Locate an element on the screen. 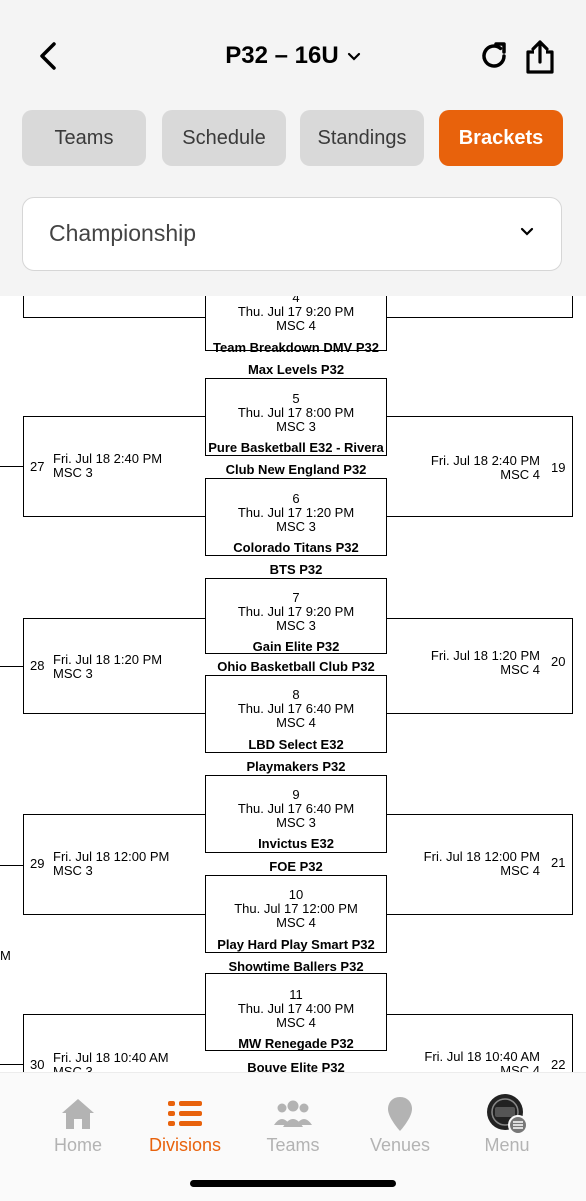 Image resolution: width=586 pixels, height=1201 pixels. nav-menu: Menu is located at coordinates (507, 1125).